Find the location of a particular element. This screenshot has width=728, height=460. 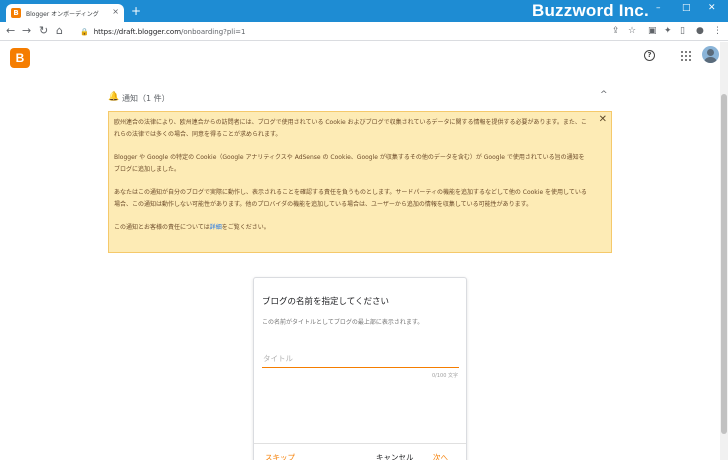

bookmark-star-icon: ☆ is located at coordinates (632, 31).